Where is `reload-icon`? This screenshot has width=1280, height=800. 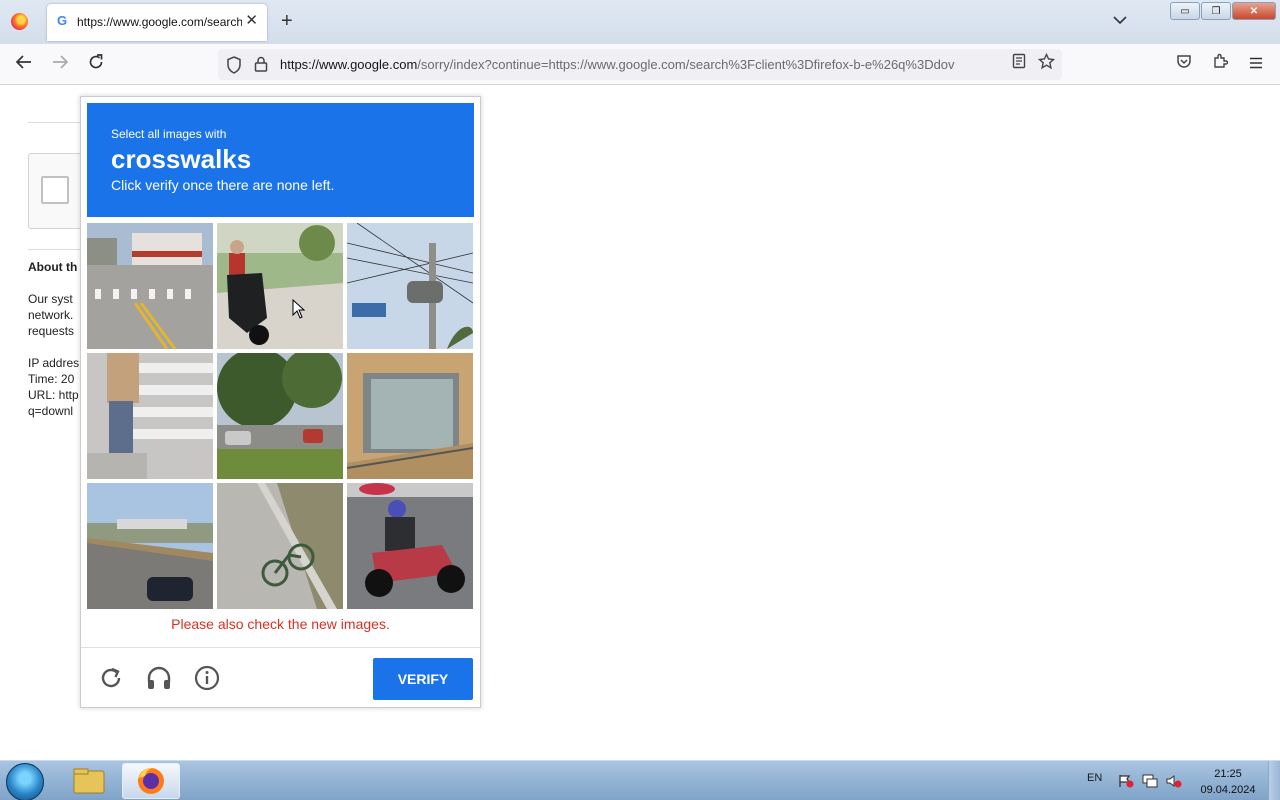 reload-icon is located at coordinates (96, 64).